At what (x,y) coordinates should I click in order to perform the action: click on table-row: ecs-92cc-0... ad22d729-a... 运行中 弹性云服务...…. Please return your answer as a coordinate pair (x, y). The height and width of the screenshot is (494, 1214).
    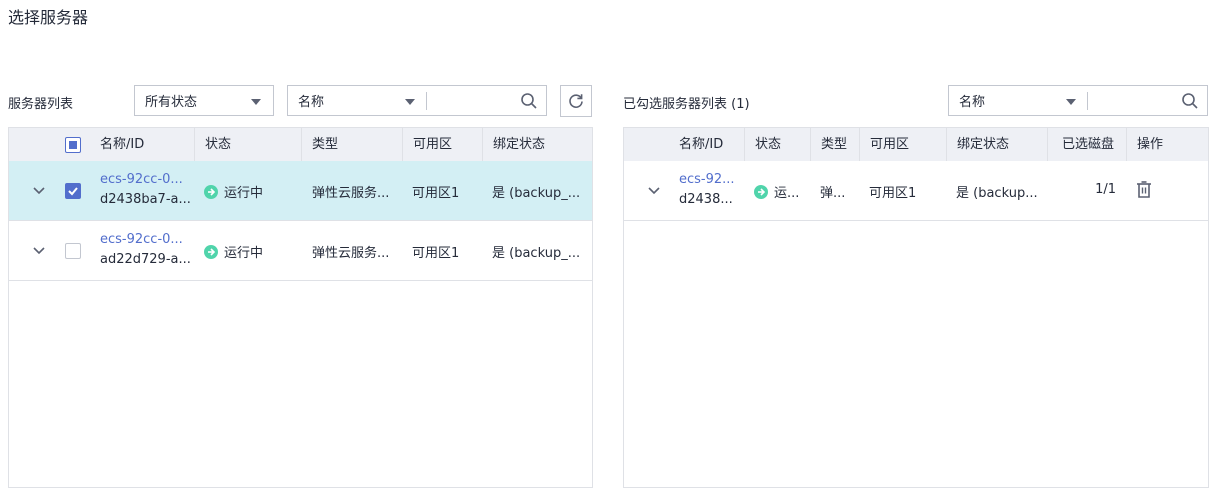
    Looking at the image, I should click on (300, 251).